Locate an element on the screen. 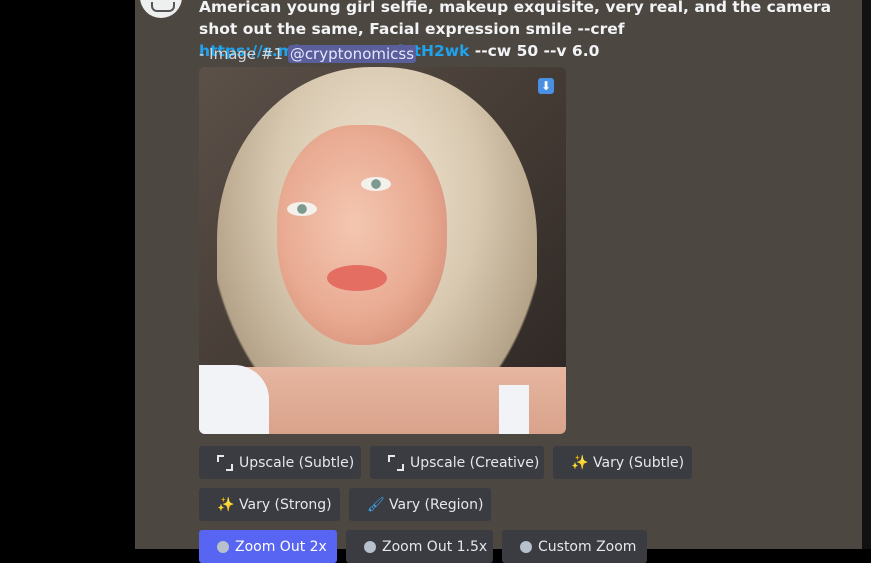  vary-strong-button: ✨ Vary (Strong) is located at coordinates (269, 504).